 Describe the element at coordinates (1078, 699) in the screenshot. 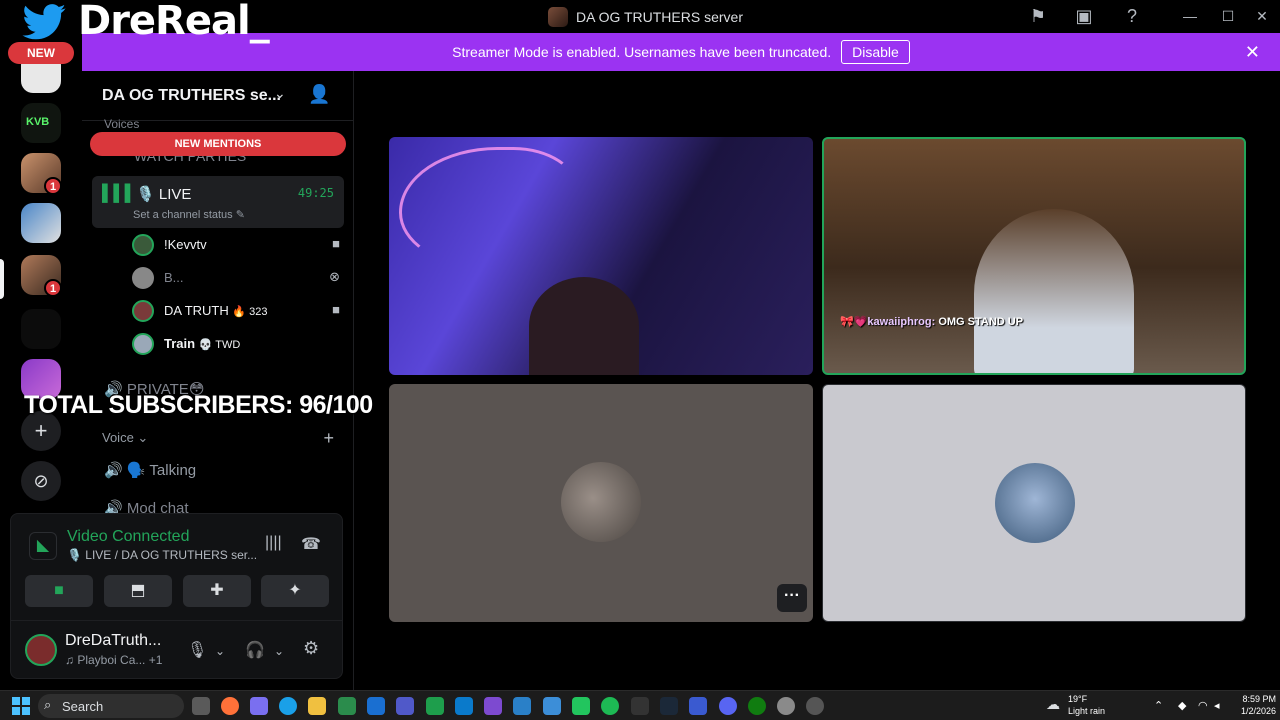

I see `weather-temperature: 19°F` at that location.